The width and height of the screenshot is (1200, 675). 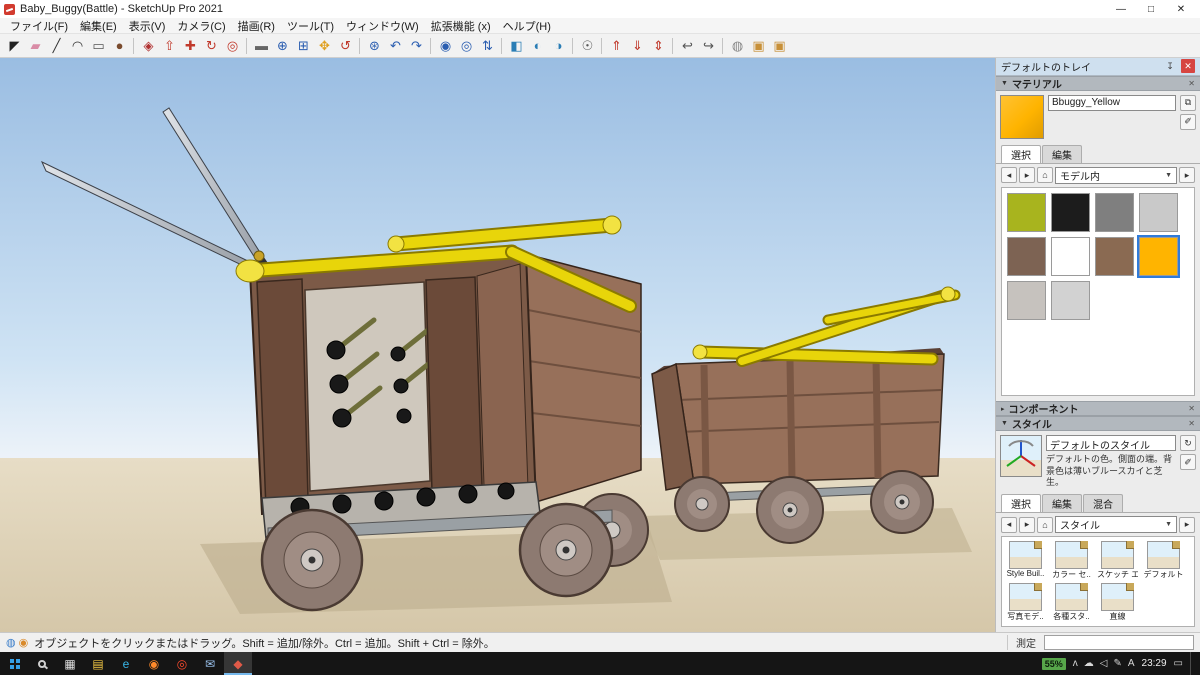 What do you see at coordinates (461, 26) in the screenshot?
I see `menu-item: 拡張機能 (x)` at bounding box center [461, 26].